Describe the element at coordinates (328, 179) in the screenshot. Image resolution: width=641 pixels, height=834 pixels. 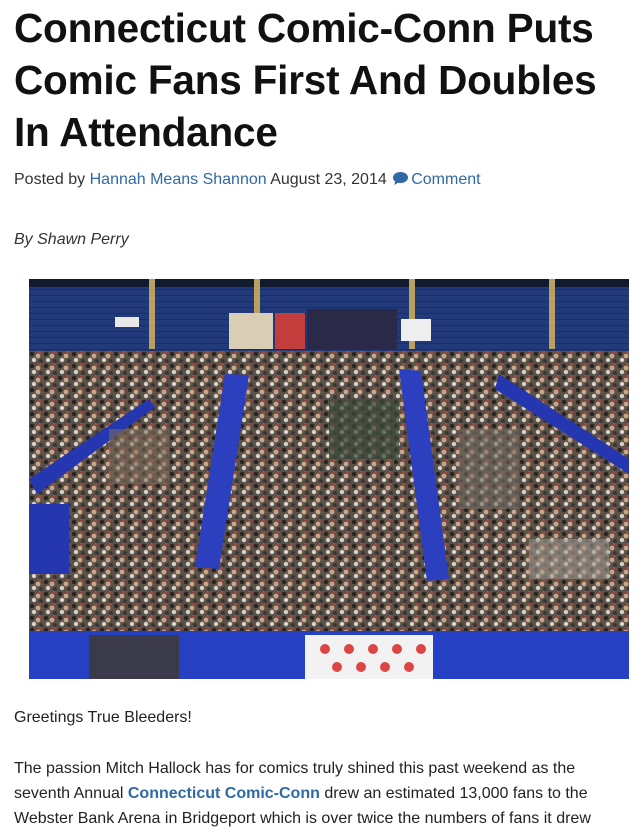
I see `post-date: August 23, 2014` at that location.